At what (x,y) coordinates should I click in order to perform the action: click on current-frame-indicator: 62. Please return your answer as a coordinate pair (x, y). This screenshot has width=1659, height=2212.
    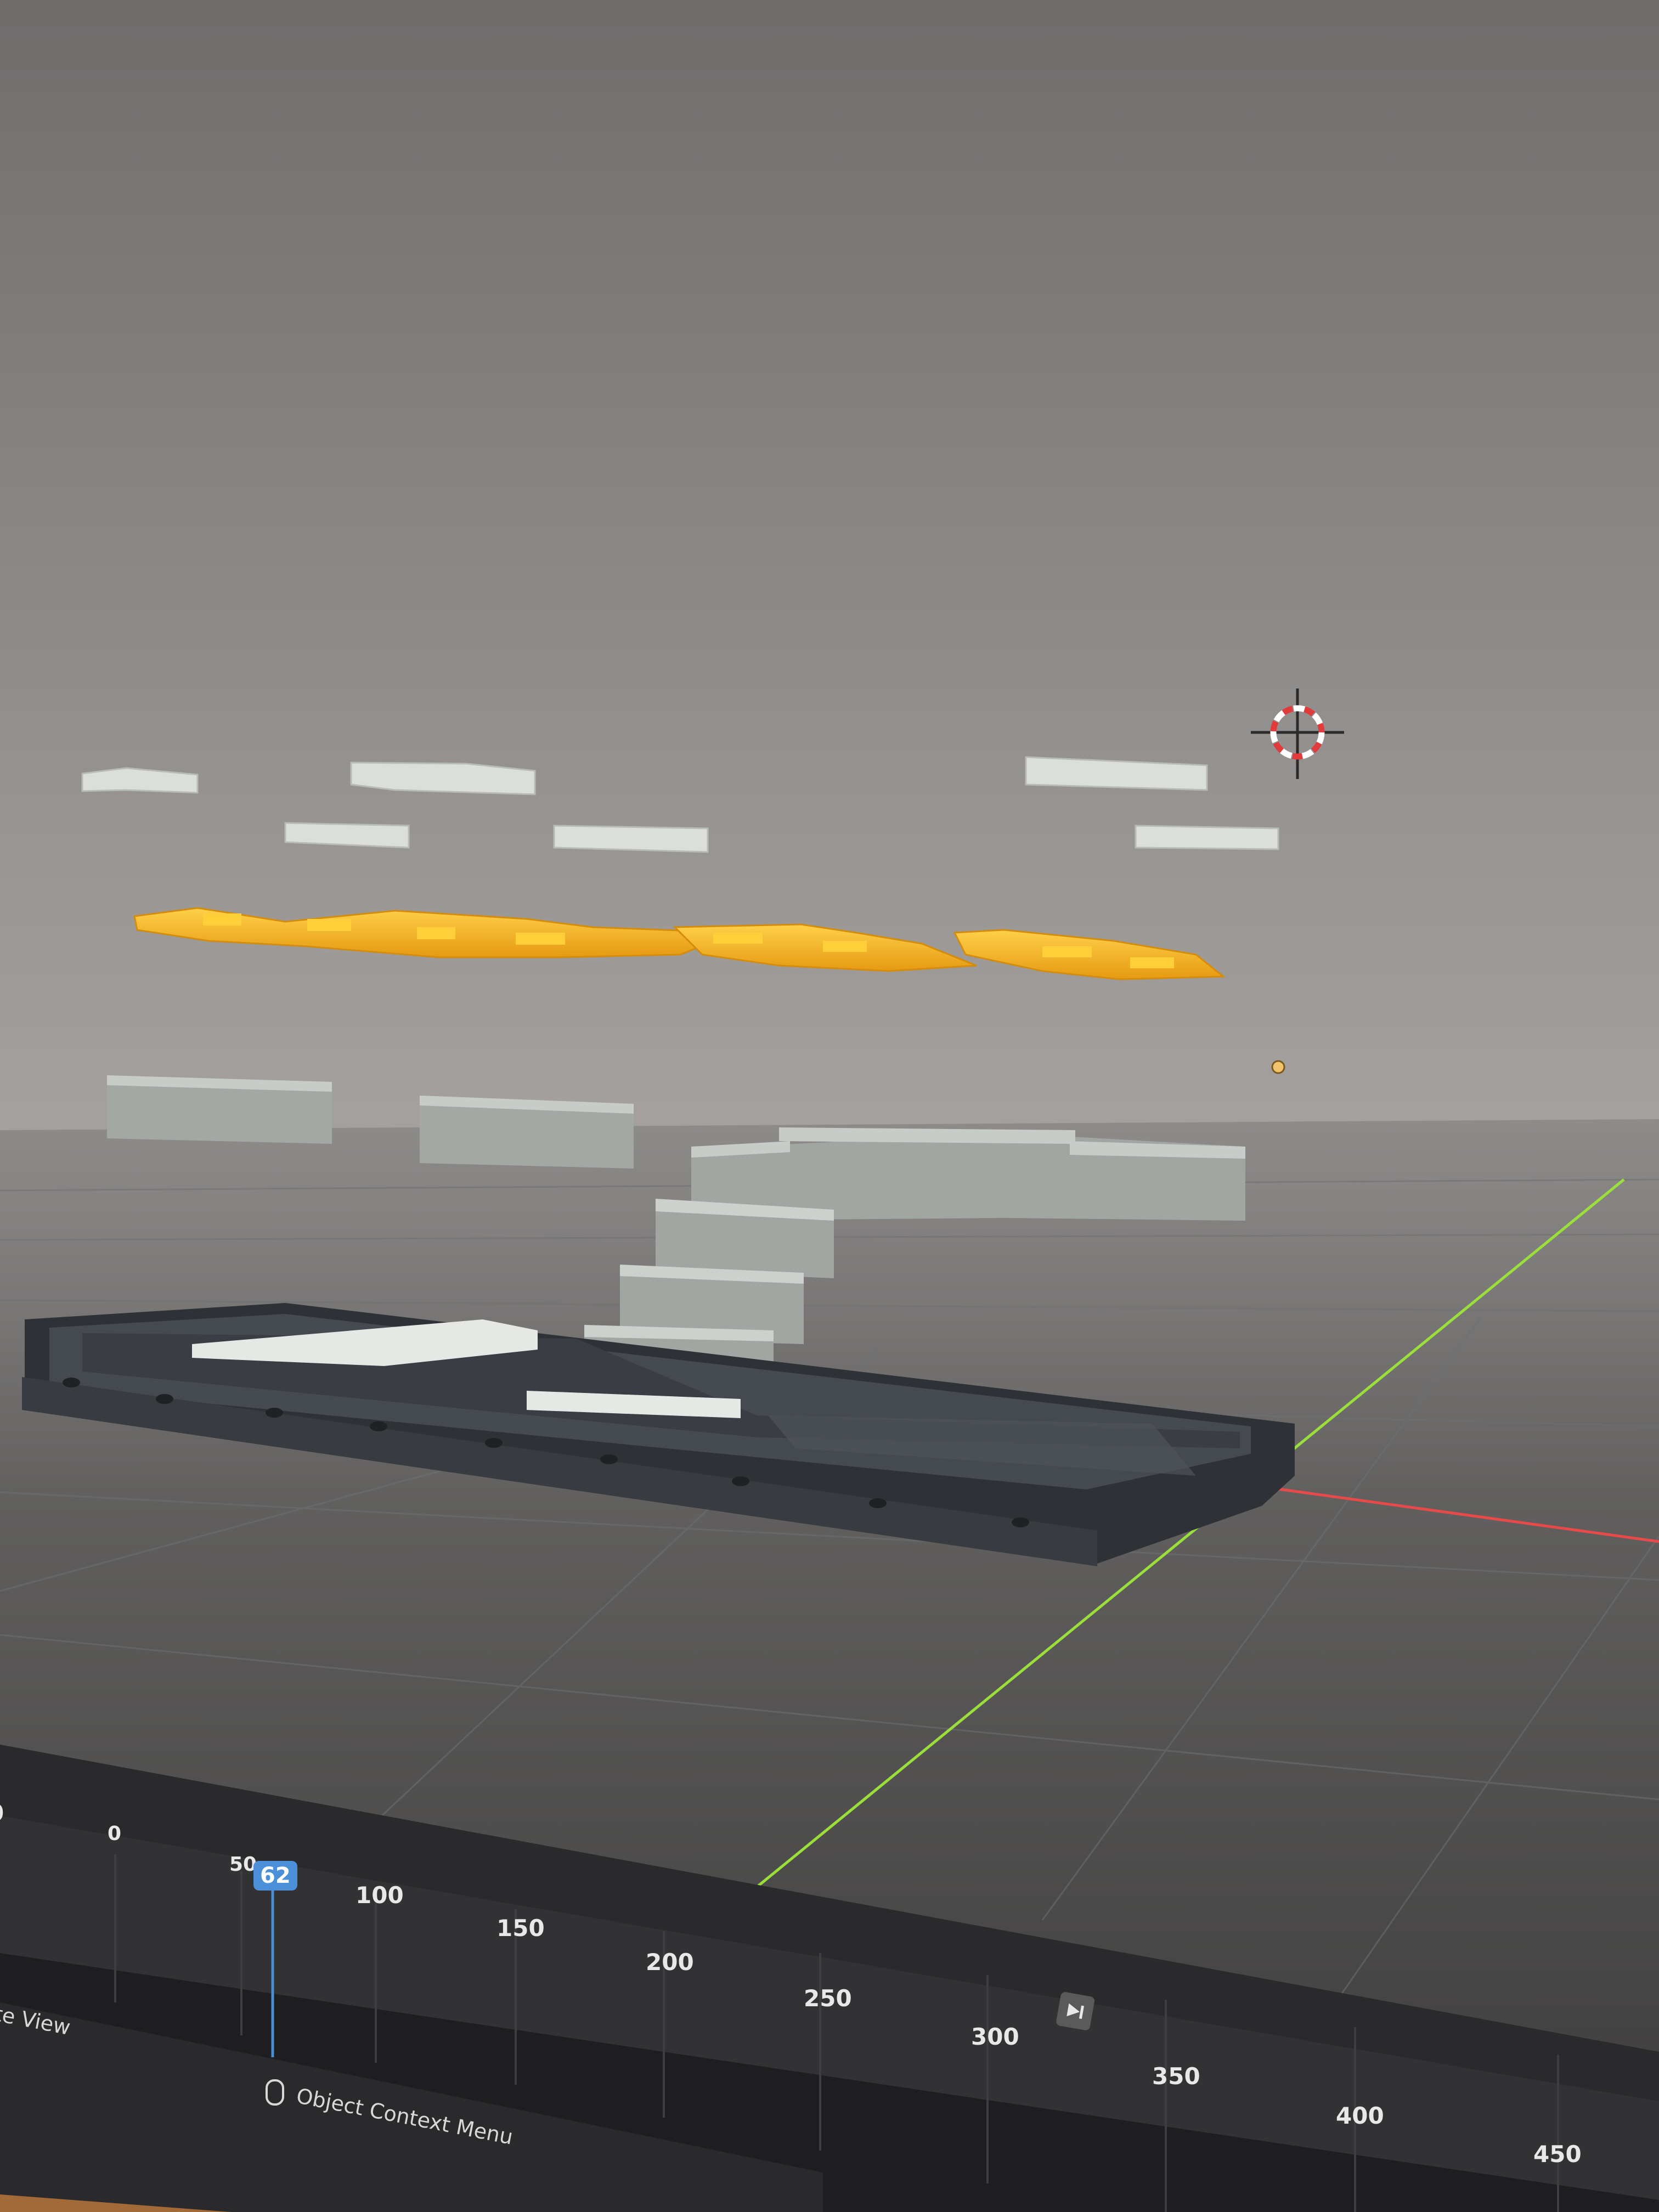
    Looking at the image, I should click on (275, 1876).